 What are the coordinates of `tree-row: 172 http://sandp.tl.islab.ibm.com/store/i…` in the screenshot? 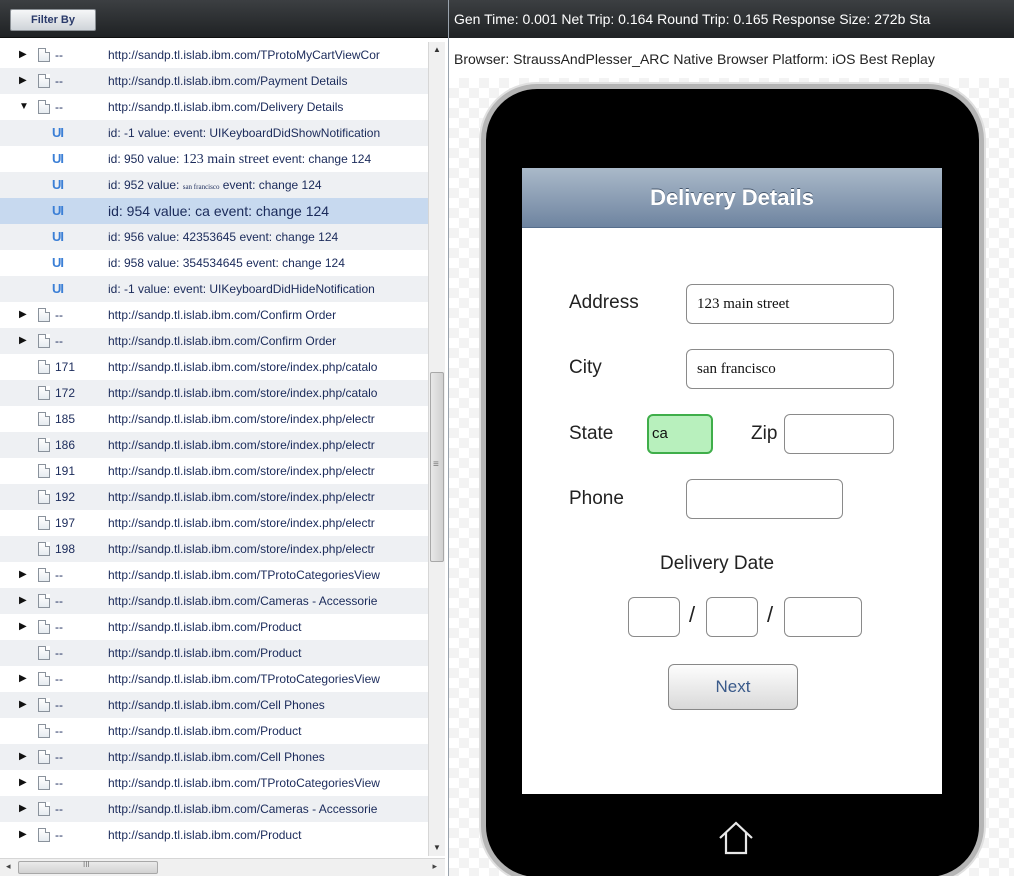 It's located at (214, 393).